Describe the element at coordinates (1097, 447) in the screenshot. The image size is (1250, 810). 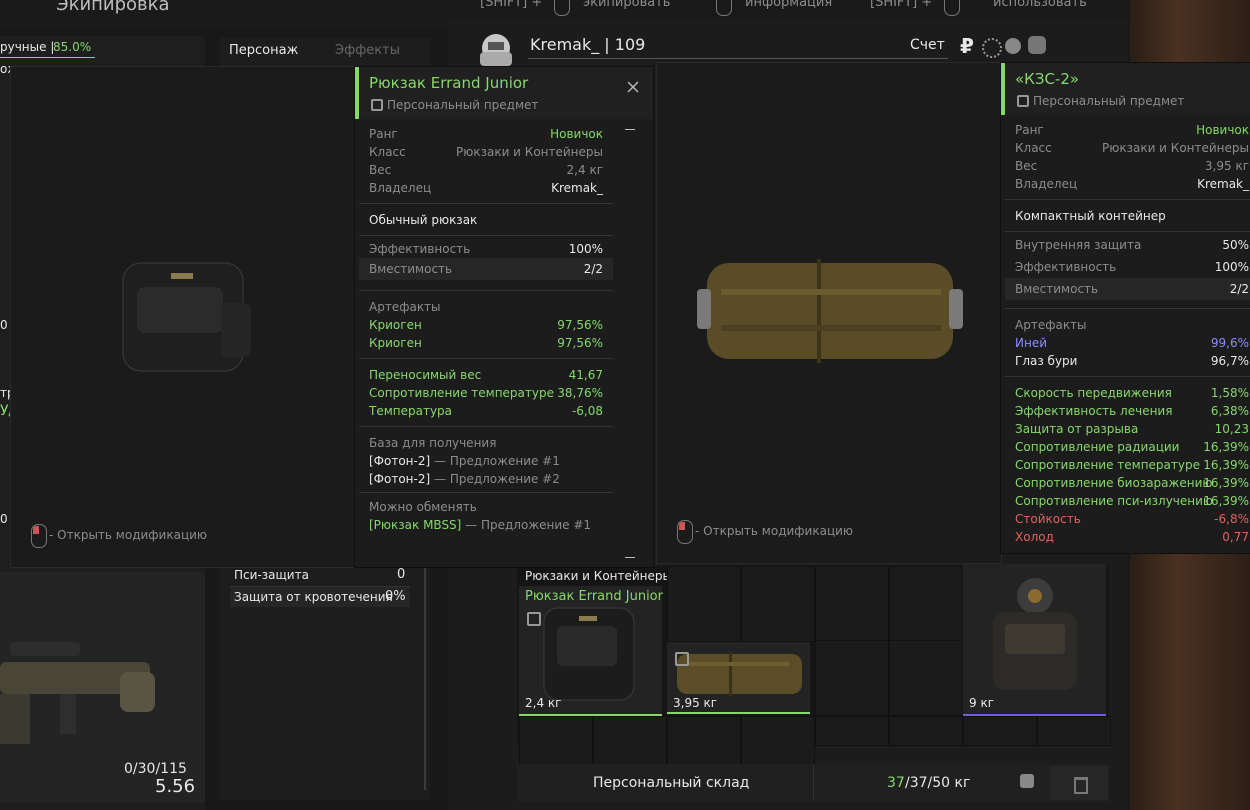
I see `bonus-name: Сопротивление радиации` at that location.